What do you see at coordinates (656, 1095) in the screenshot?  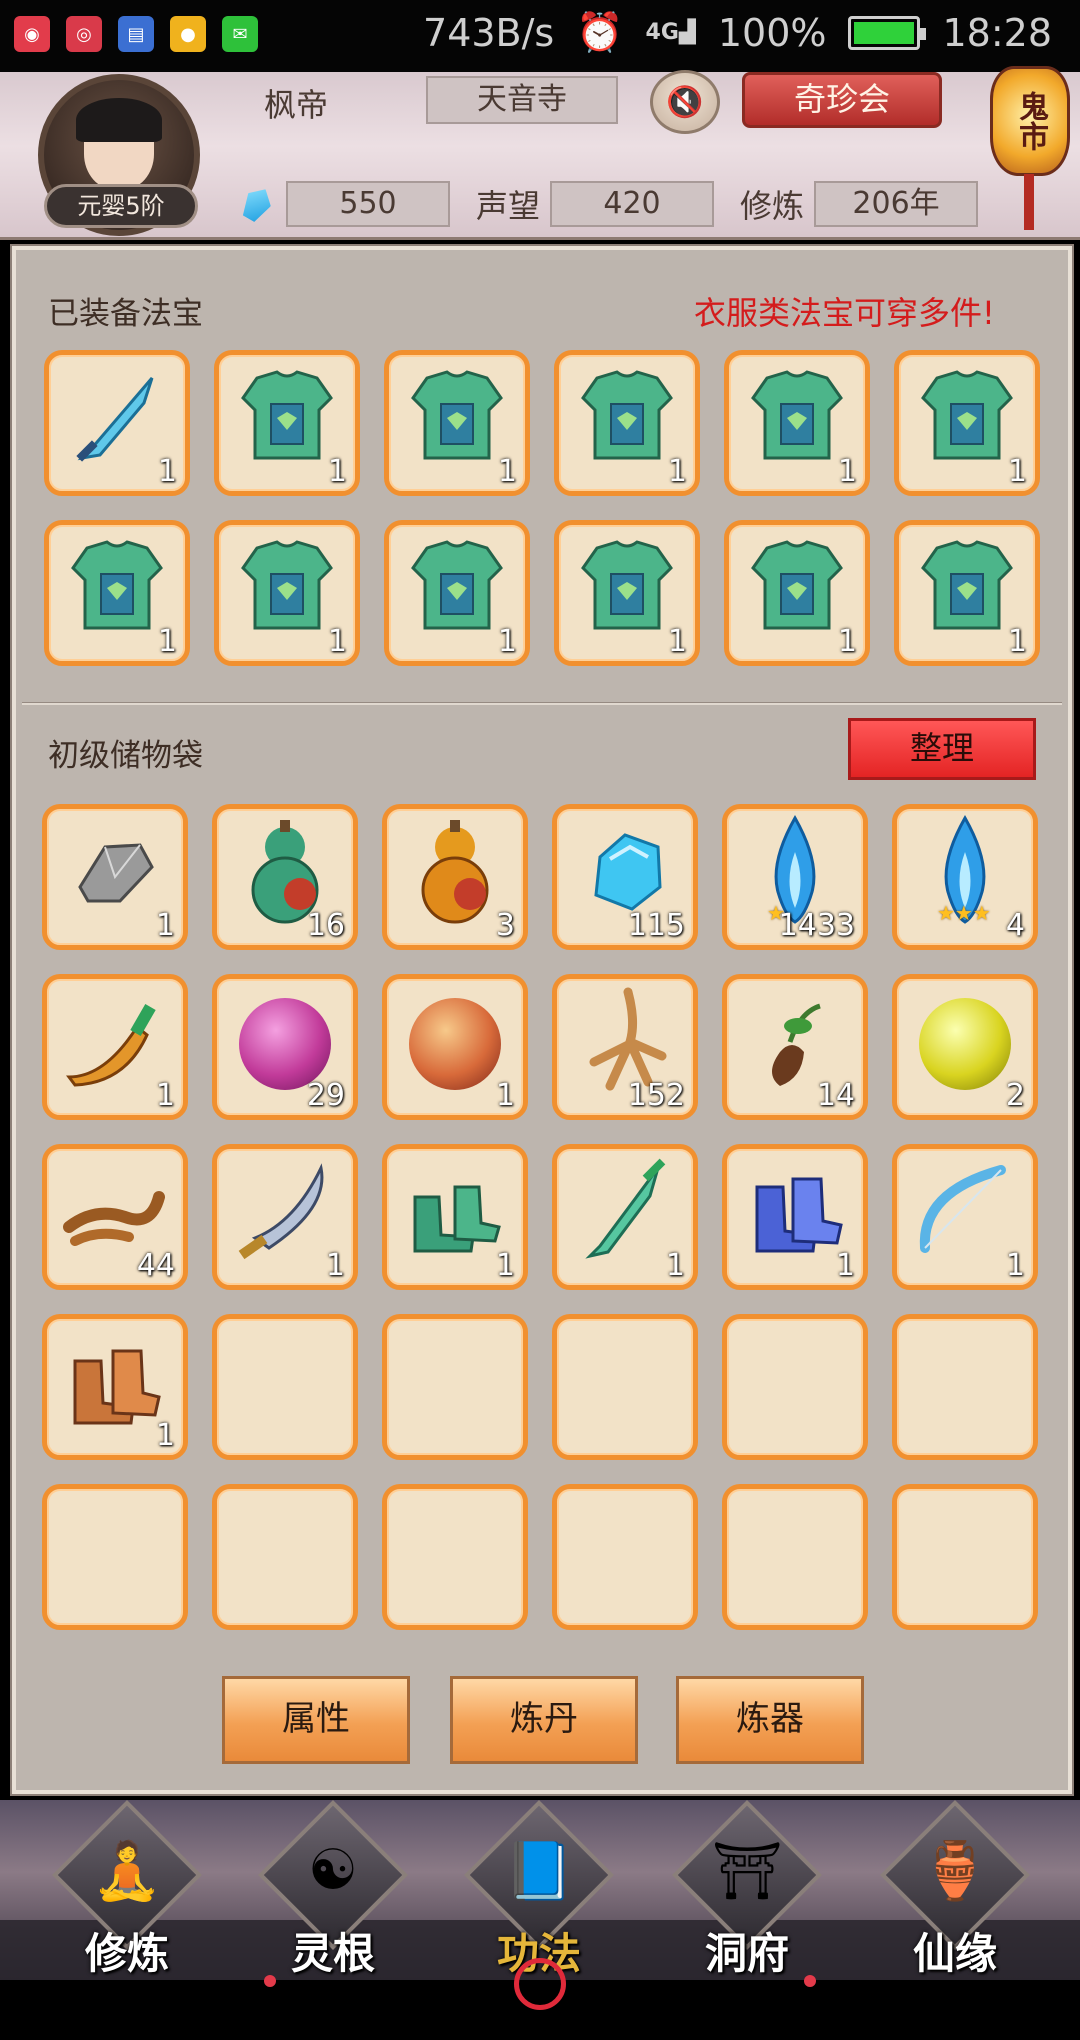 I see `item-count: 152` at bounding box center [656, 1095].